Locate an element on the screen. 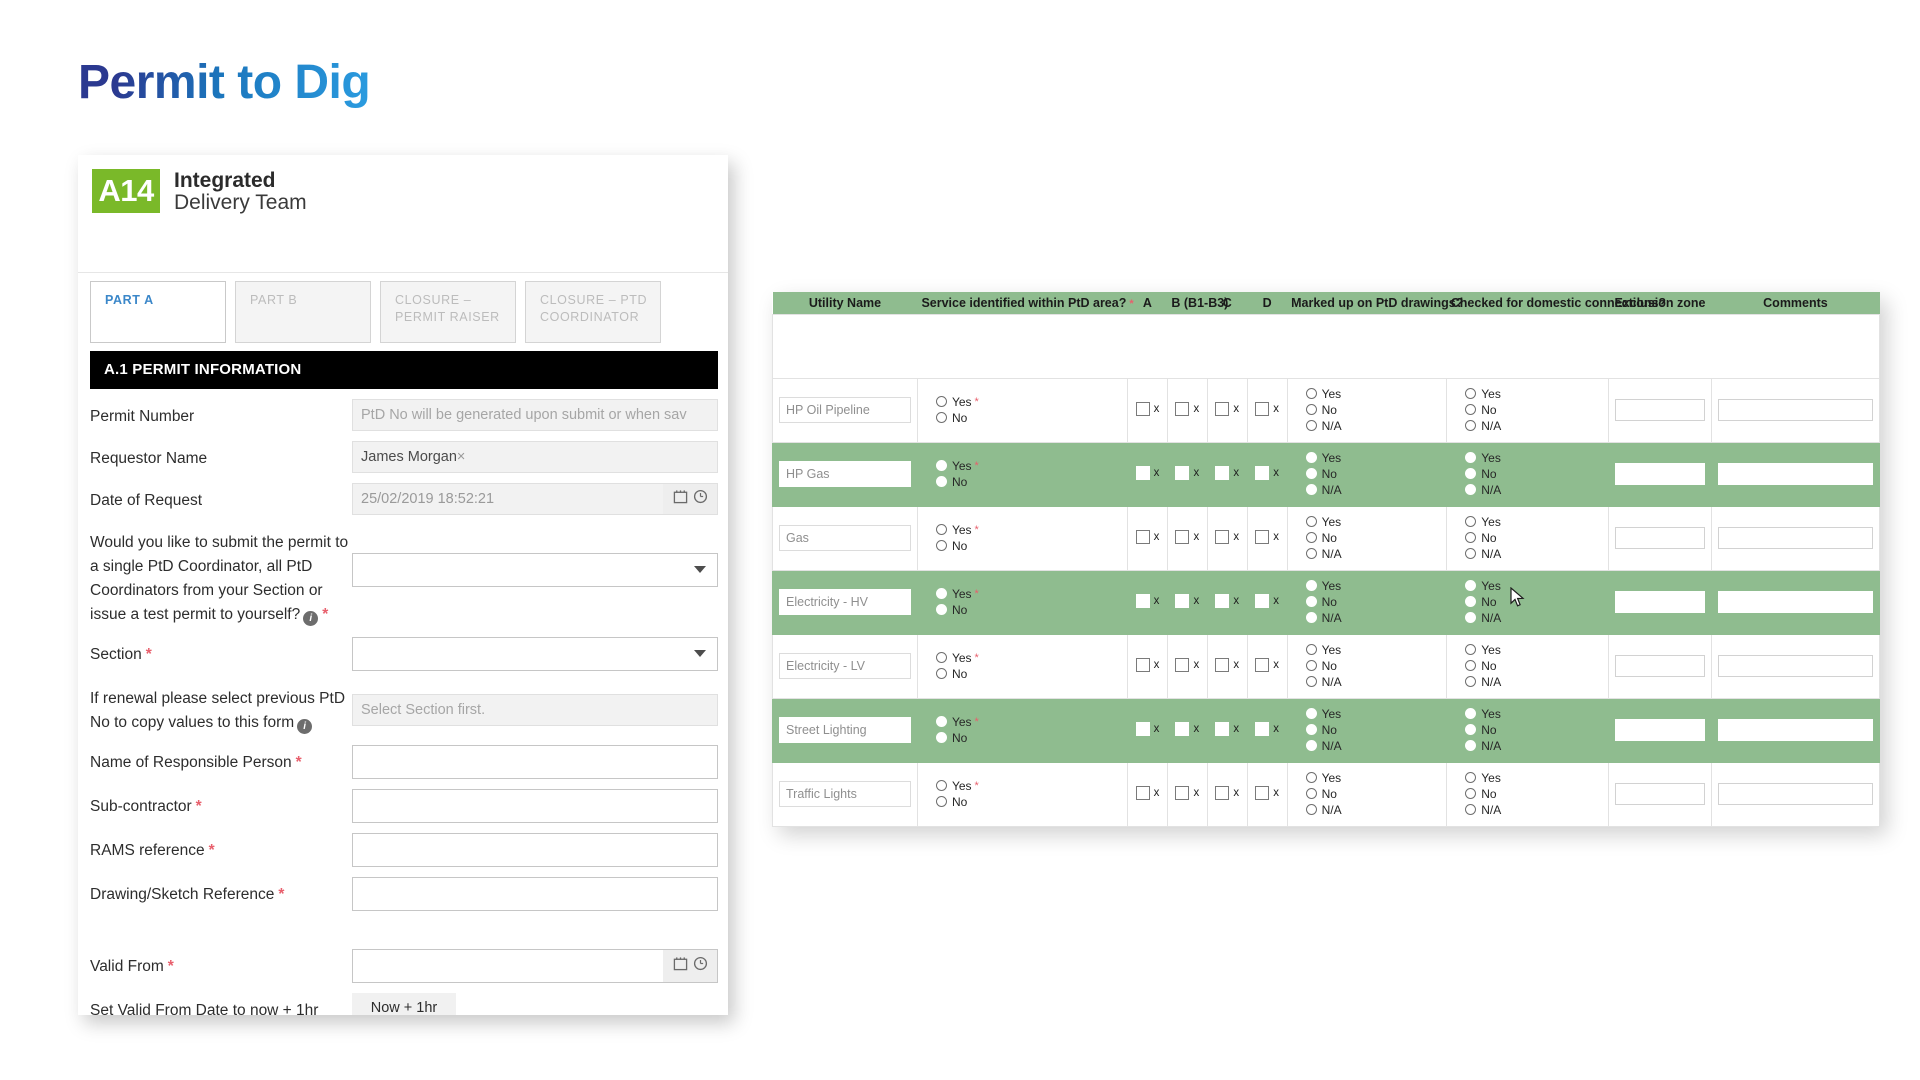  responsible-person-input is located at coordinates (535, 762).